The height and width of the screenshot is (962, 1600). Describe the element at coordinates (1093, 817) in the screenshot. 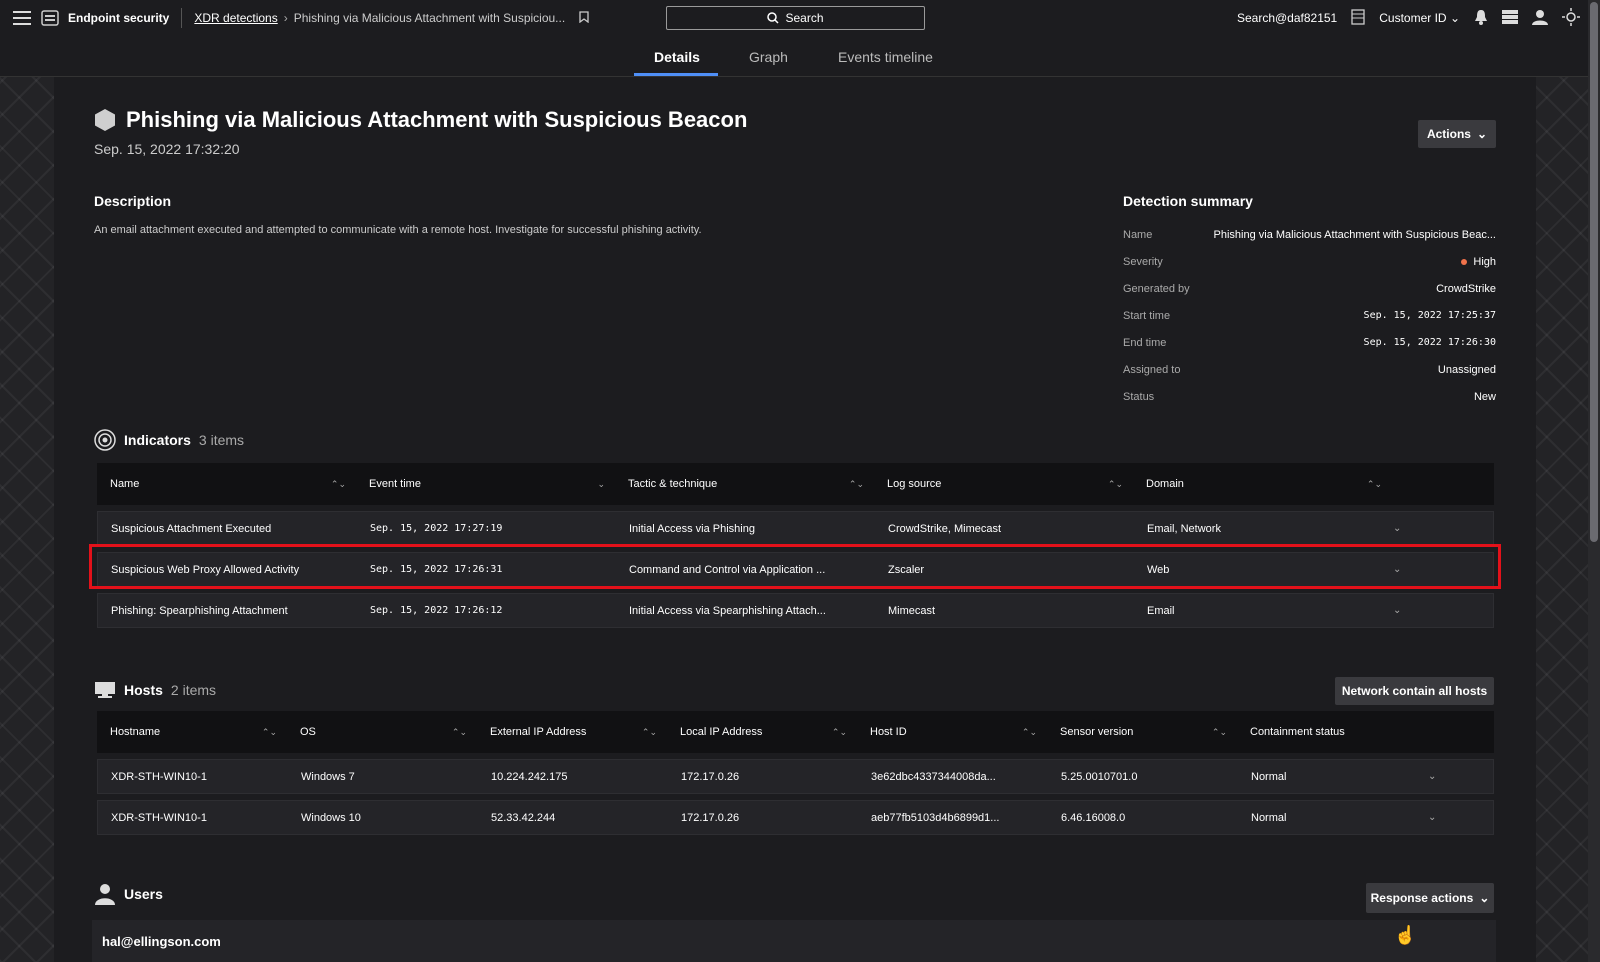

I see `cell-sensor-version: 6.46.16008.0` at that location.